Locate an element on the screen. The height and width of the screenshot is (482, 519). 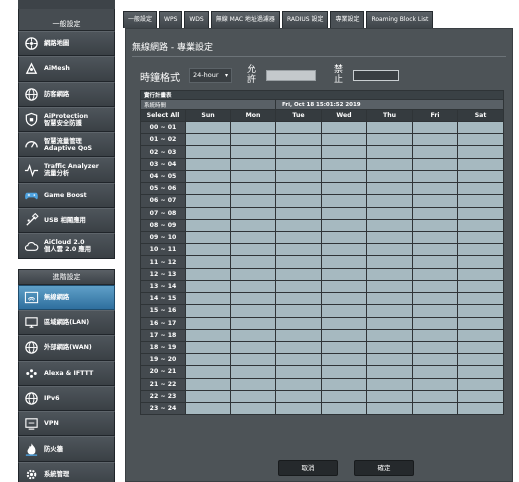
tab-4: RADIUS 設定 is located at coordinates (305, 19).